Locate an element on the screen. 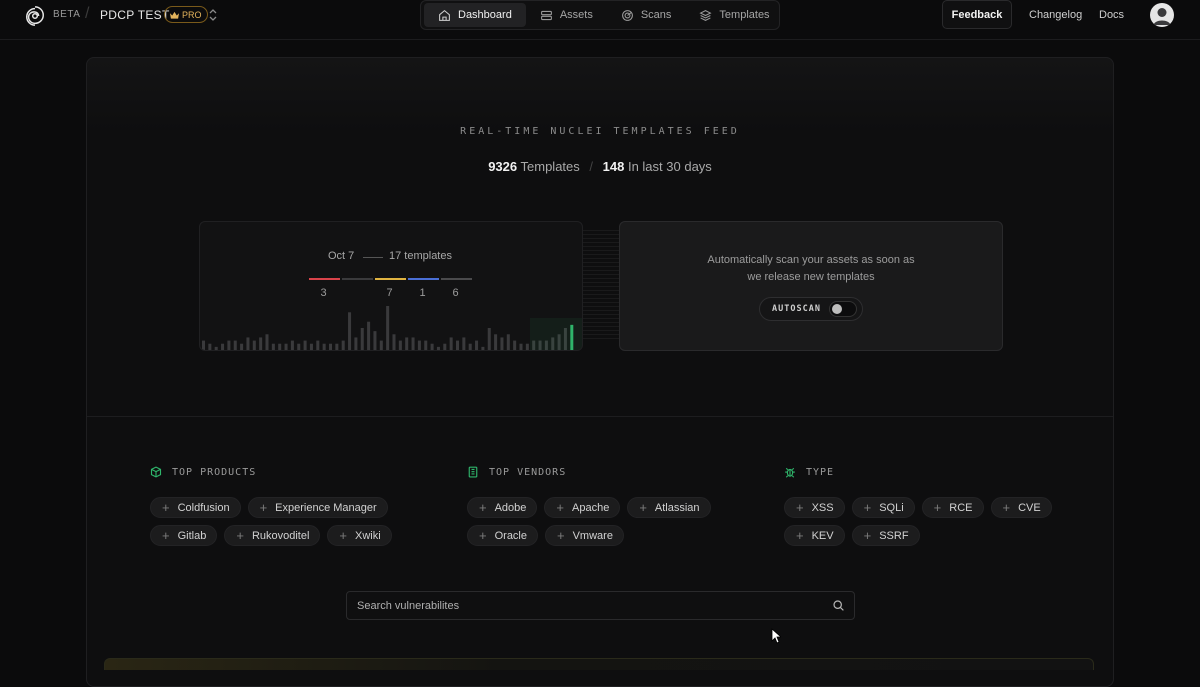 The height and width of the screenshot is (687, 1200). product-chip: + Experience Manager is located at coordinates (317, 507).